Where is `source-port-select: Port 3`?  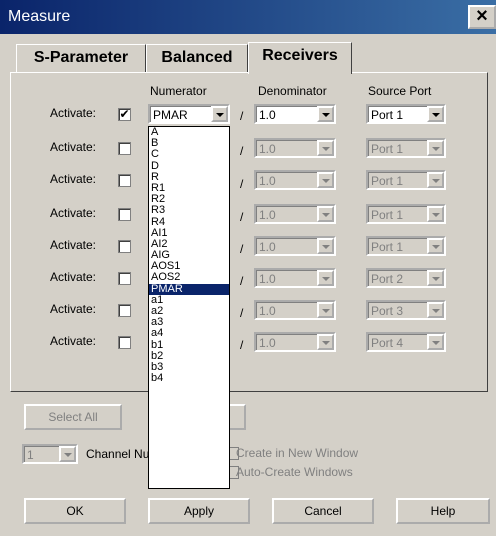 source-port-select: Port 3 is located at coordinates (406, 310).